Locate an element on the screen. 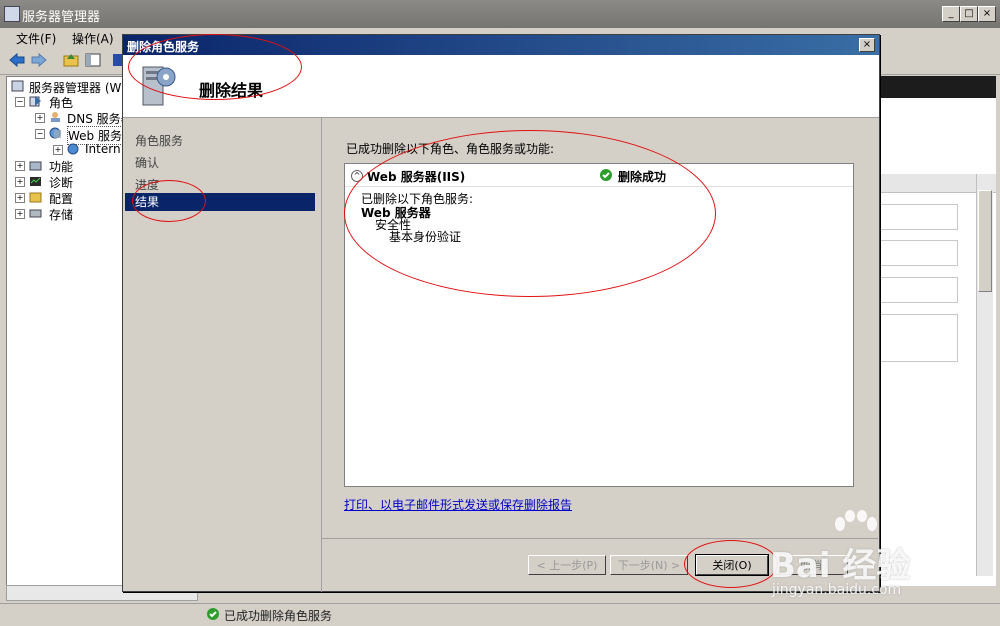  close-window-button: × is located at coordinates (987, 14).